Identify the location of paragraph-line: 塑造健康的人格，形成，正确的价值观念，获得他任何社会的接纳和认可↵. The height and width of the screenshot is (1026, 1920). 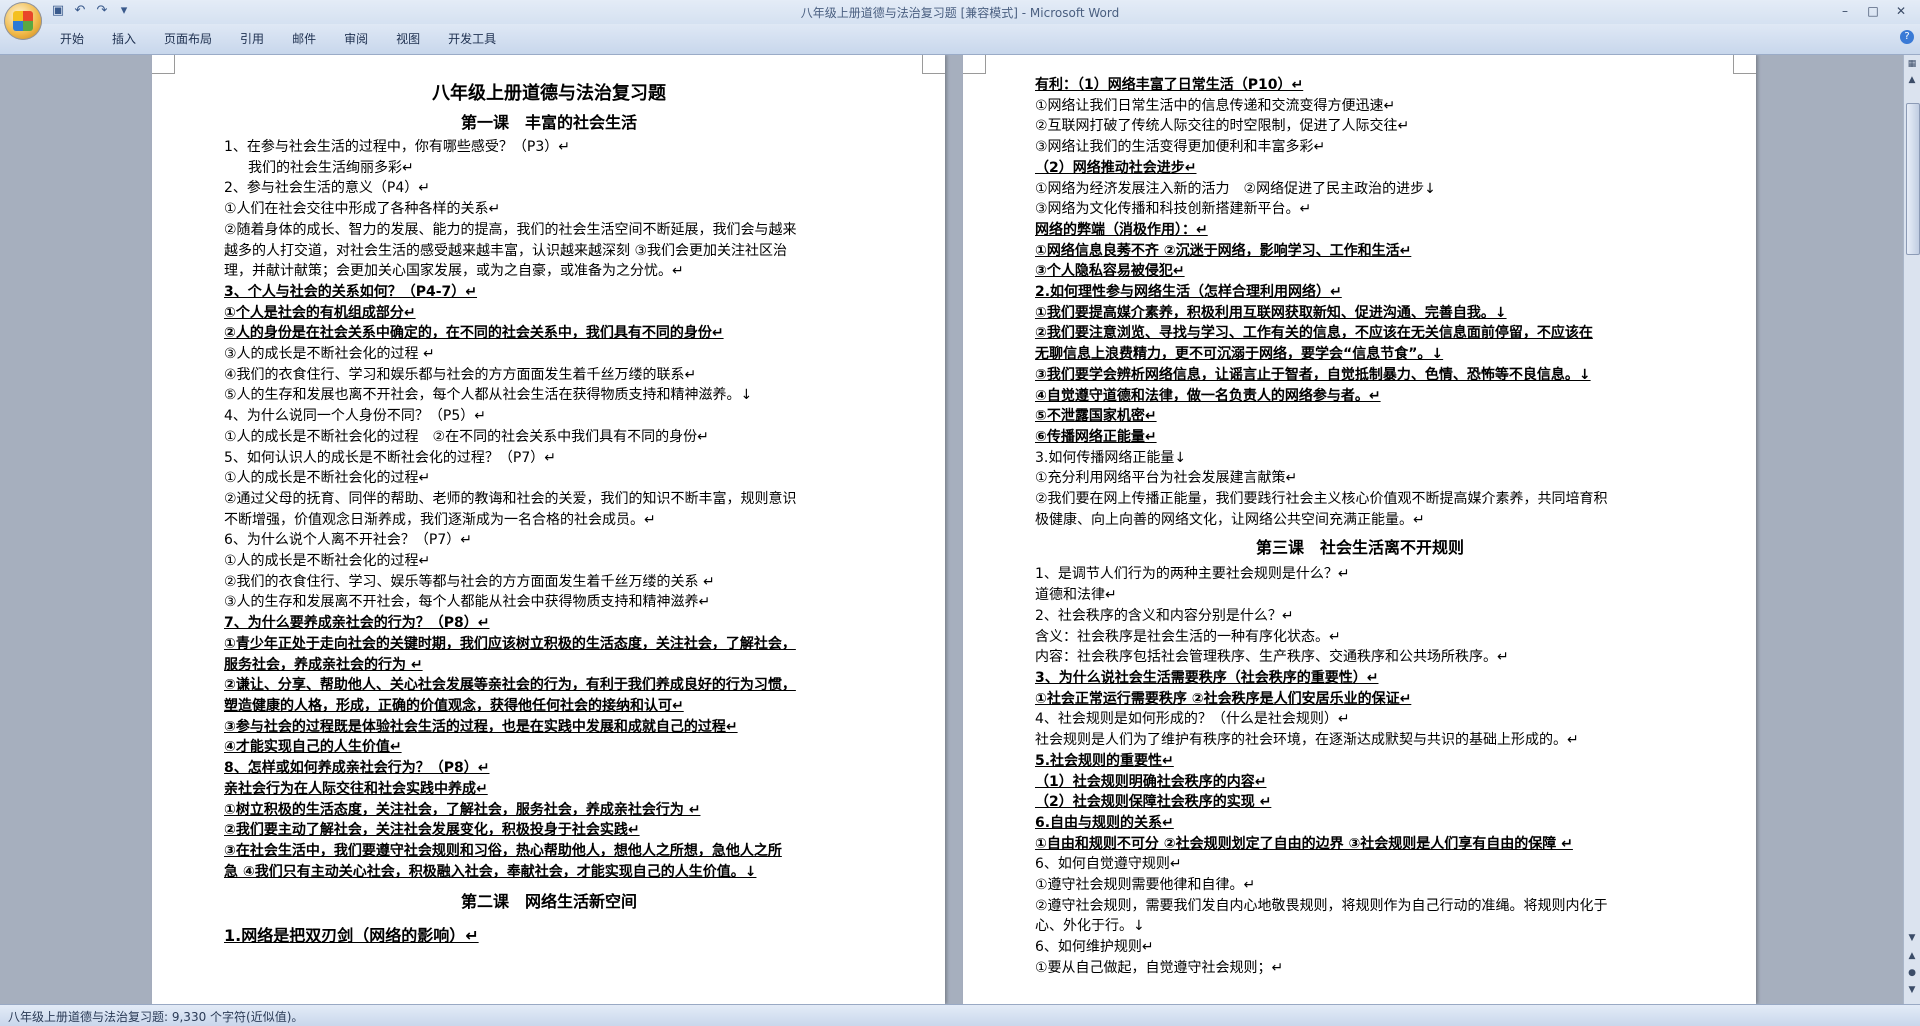
(454, 705).